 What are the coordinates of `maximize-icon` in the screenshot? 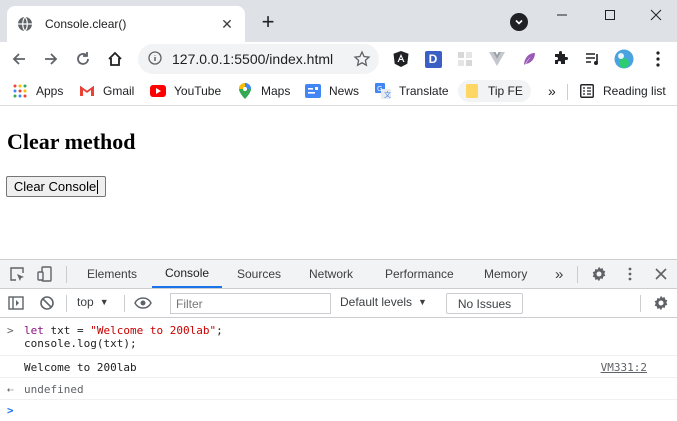 It's located at (610, 15).